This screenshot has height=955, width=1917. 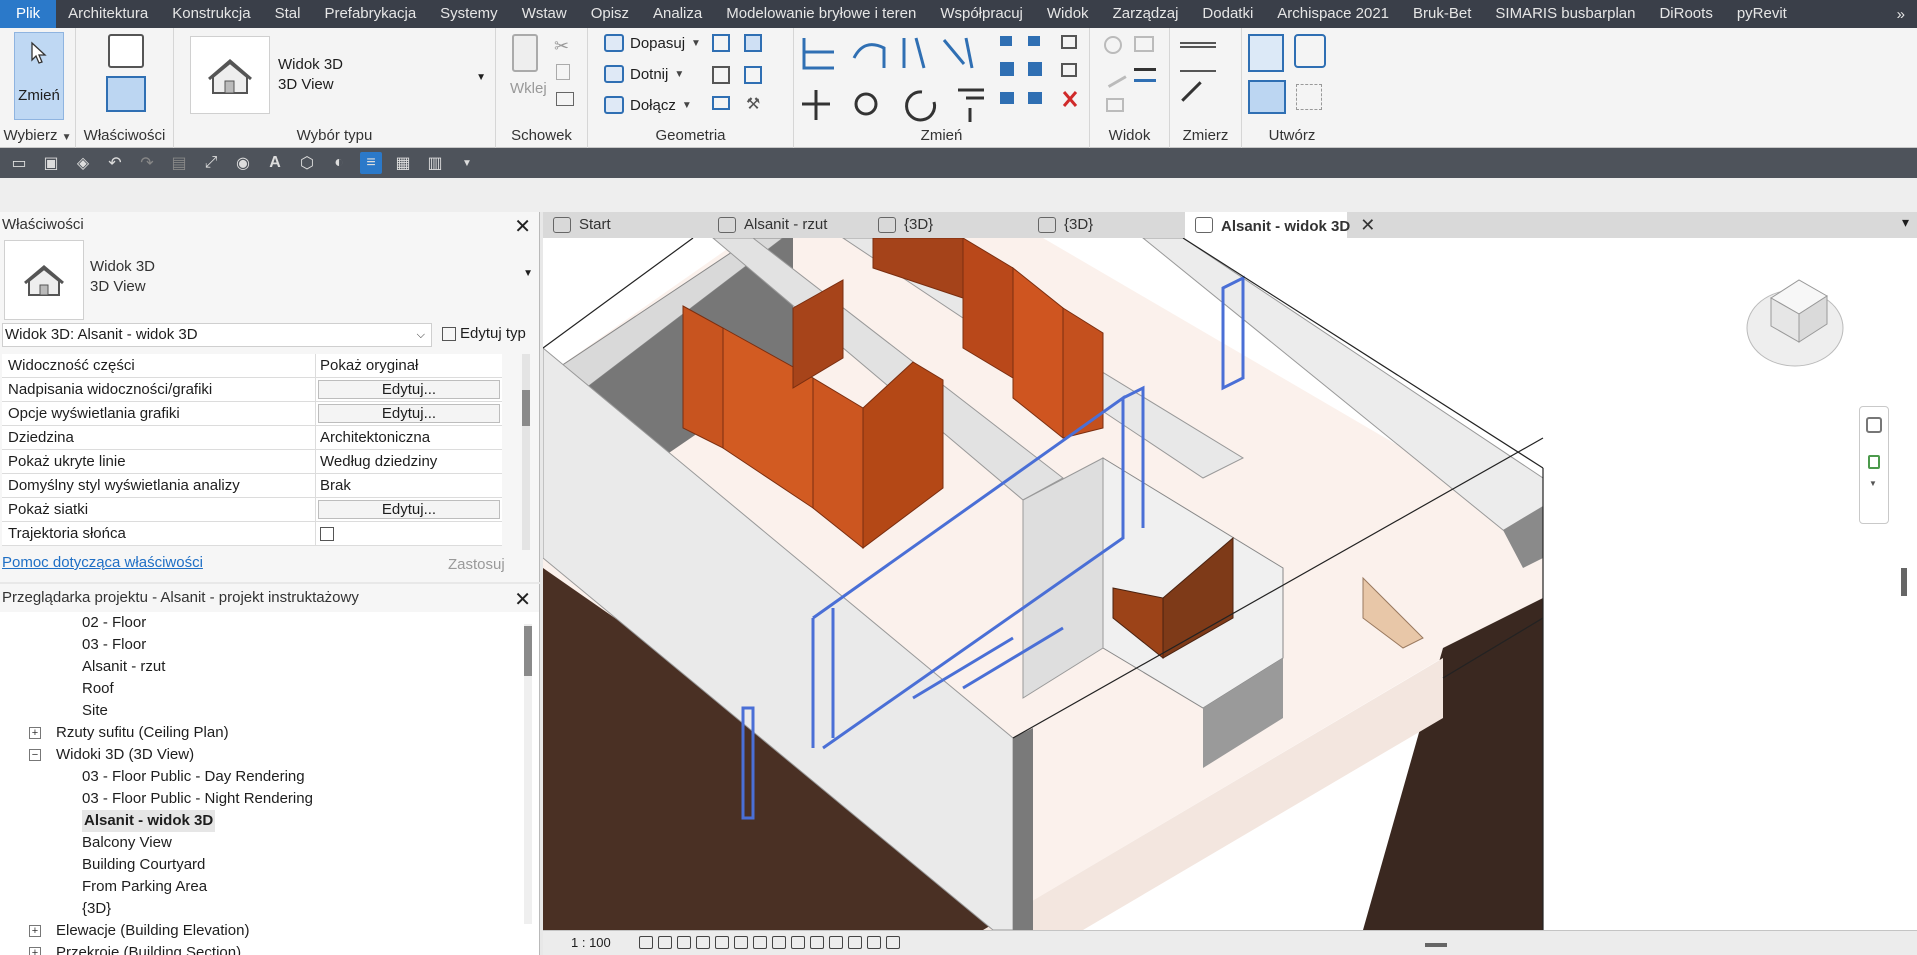 What do you see at coordinates (1442, 14) in the screenshot?
I see `menu-item: Bruk-Bet` at bounding box center [1442, 14].